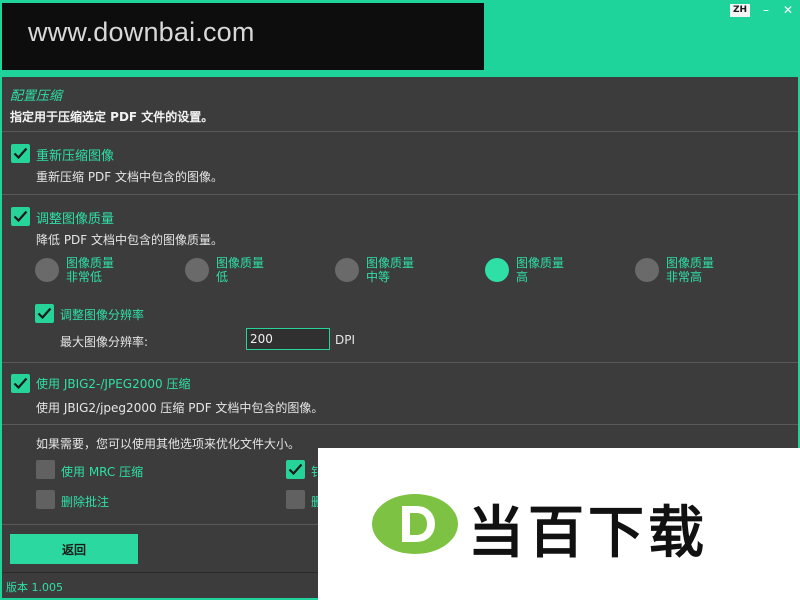 This screenshot has height=600, width=800. I want to click on right-option-checkbox, so click(295, 469).